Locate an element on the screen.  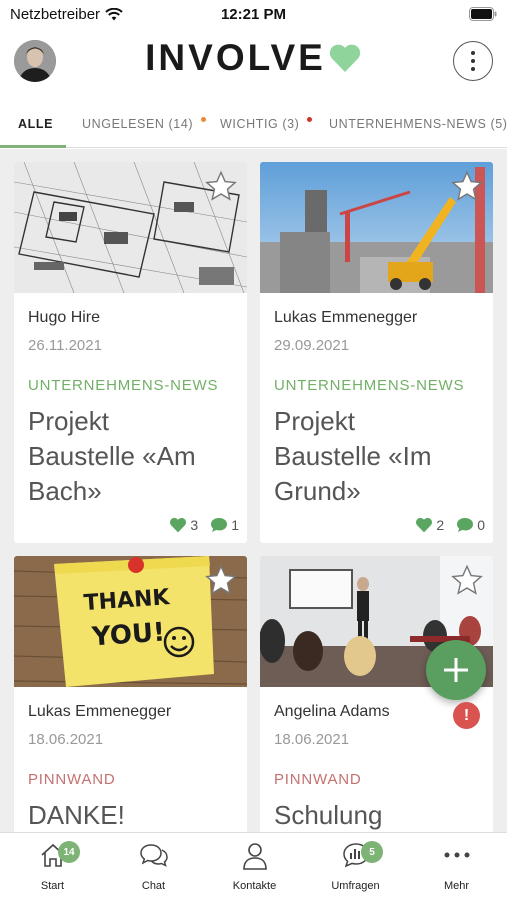
comments: 1 is located at coordinates (224, 525).